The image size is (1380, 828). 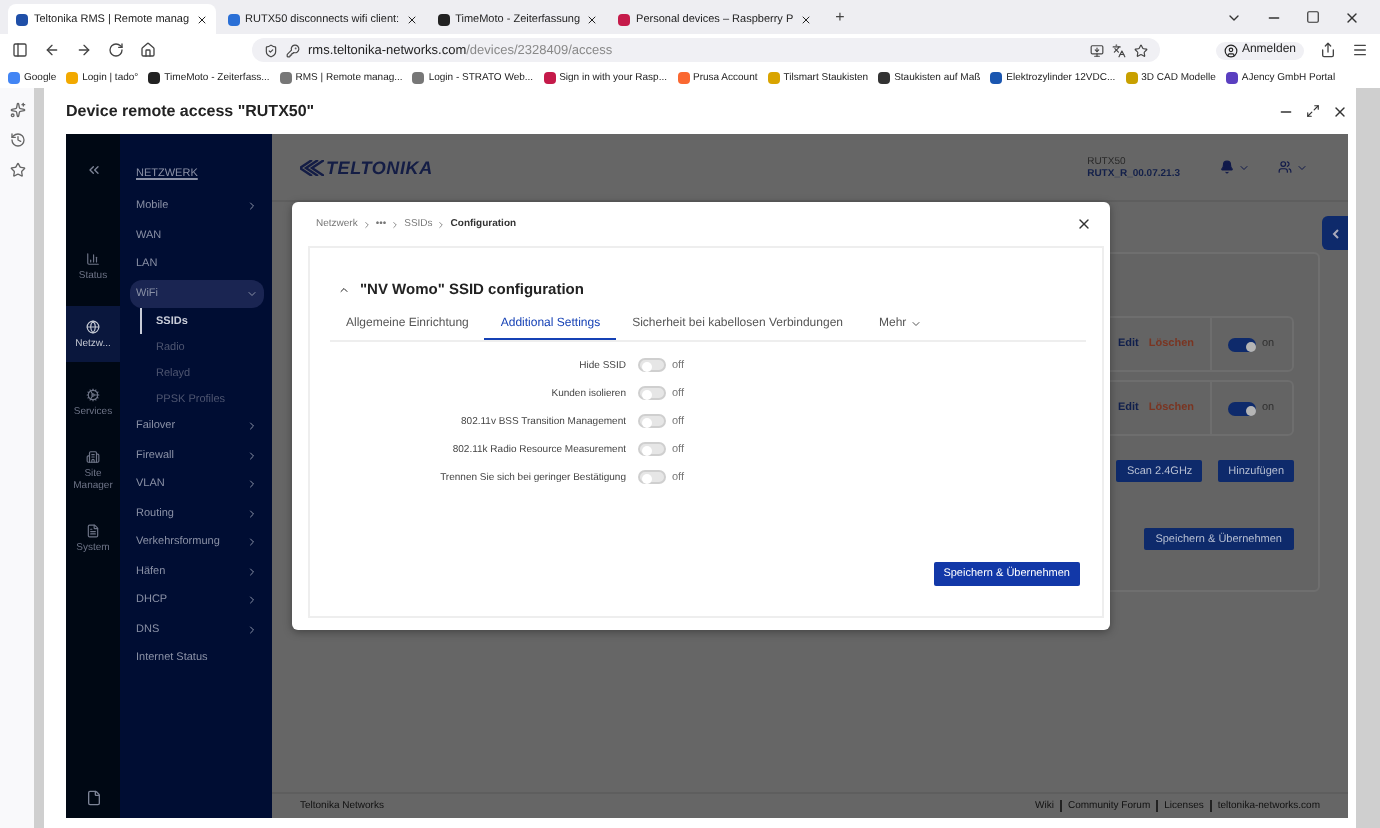 I want to click on gear-icon, so click(x=93, y=394).